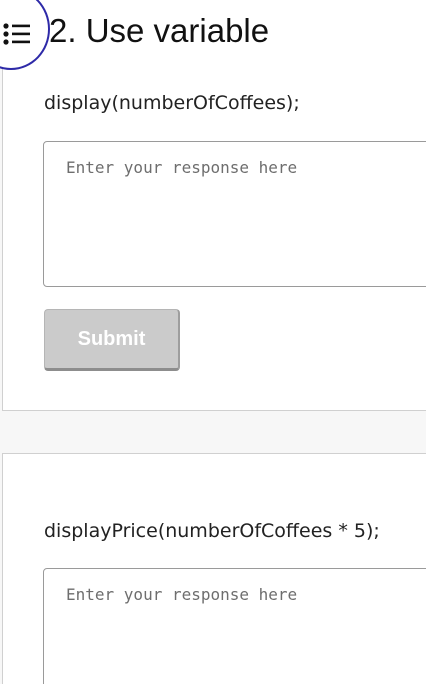 This screenshot has width=426, height=684. I want to click on submit-button: Submit, so click(112, 340).